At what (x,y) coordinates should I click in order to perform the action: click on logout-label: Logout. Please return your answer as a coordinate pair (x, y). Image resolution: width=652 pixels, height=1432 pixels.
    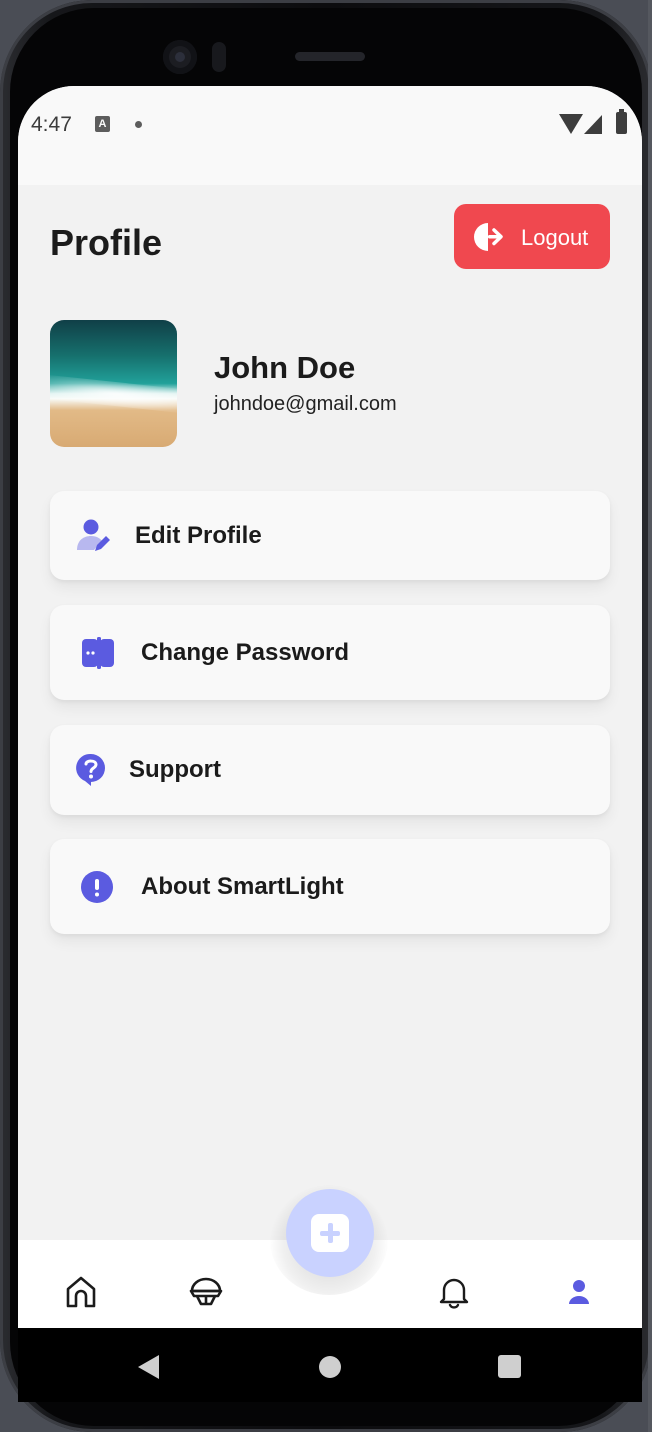
    Looking at the image, I should click on (555, 237).